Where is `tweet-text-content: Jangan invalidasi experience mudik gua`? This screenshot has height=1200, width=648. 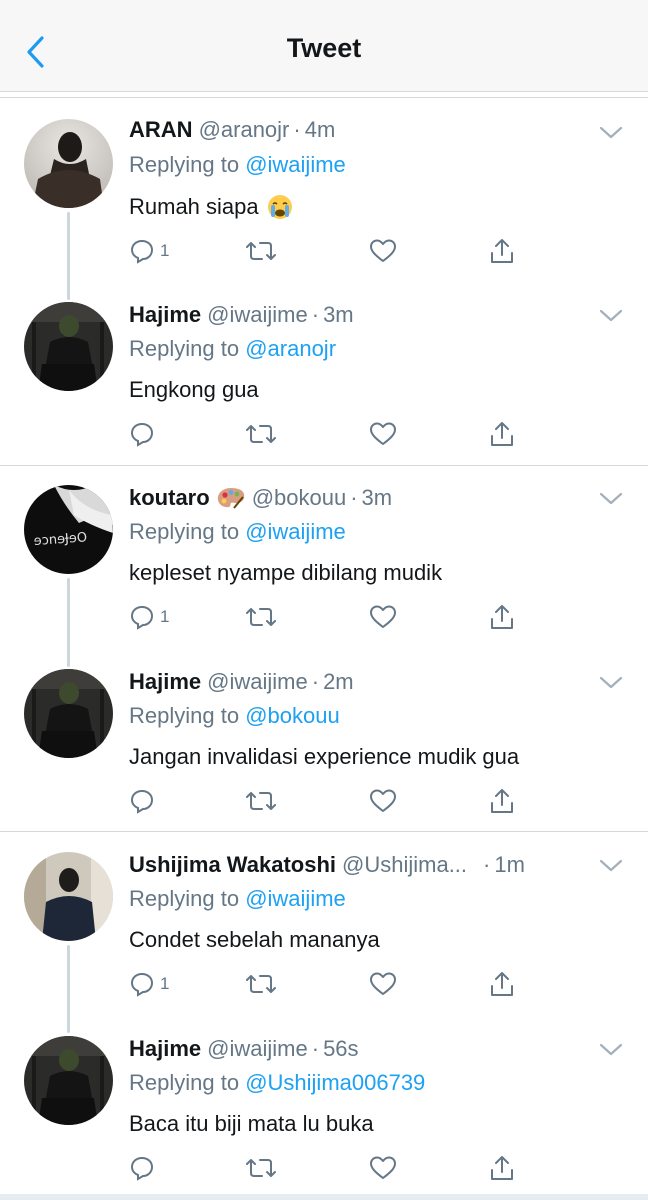
tweet-text-content: Jangan invalidasi experience mudik gua is located at coordinates (324, 756).